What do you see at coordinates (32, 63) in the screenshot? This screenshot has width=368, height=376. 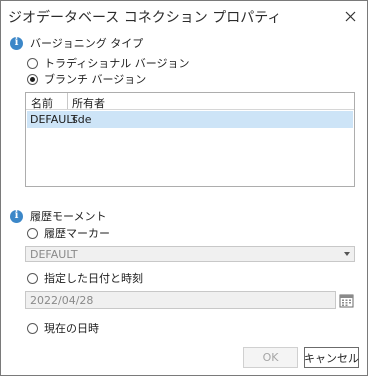 I see `traditional-version-radio` at bounding box center [32, 63].